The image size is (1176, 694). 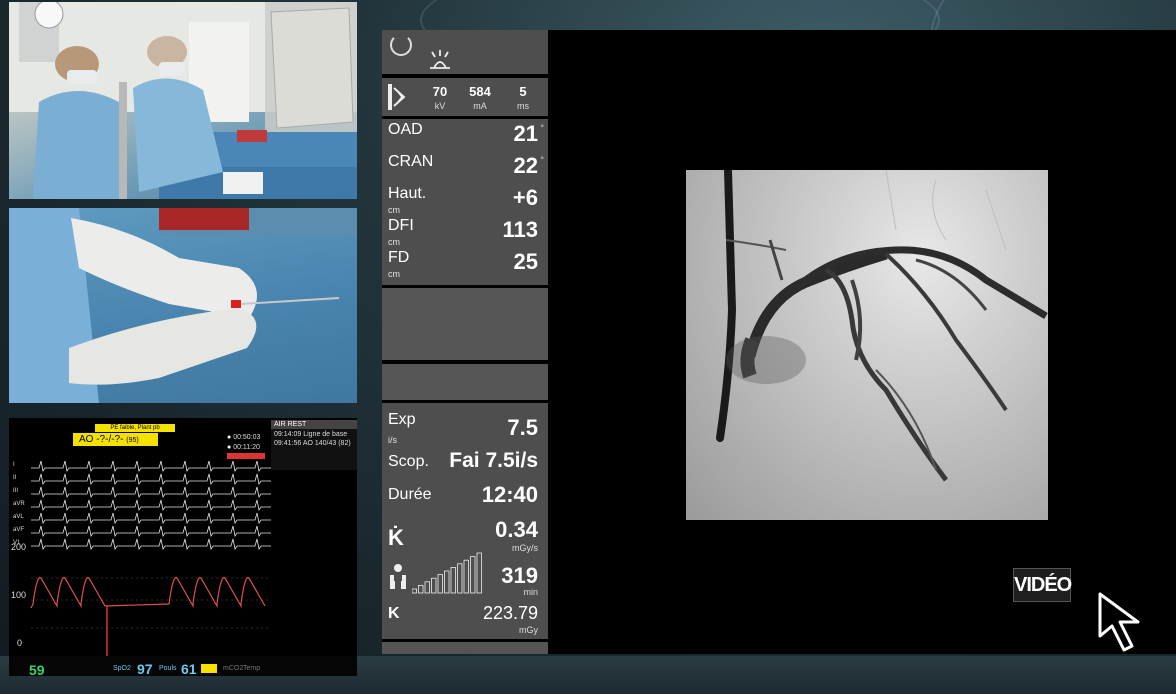 What do you see at coordinates (525, 261) in the screenshot?
I see `geometry-value: 25` at bounding box center [525, 261].